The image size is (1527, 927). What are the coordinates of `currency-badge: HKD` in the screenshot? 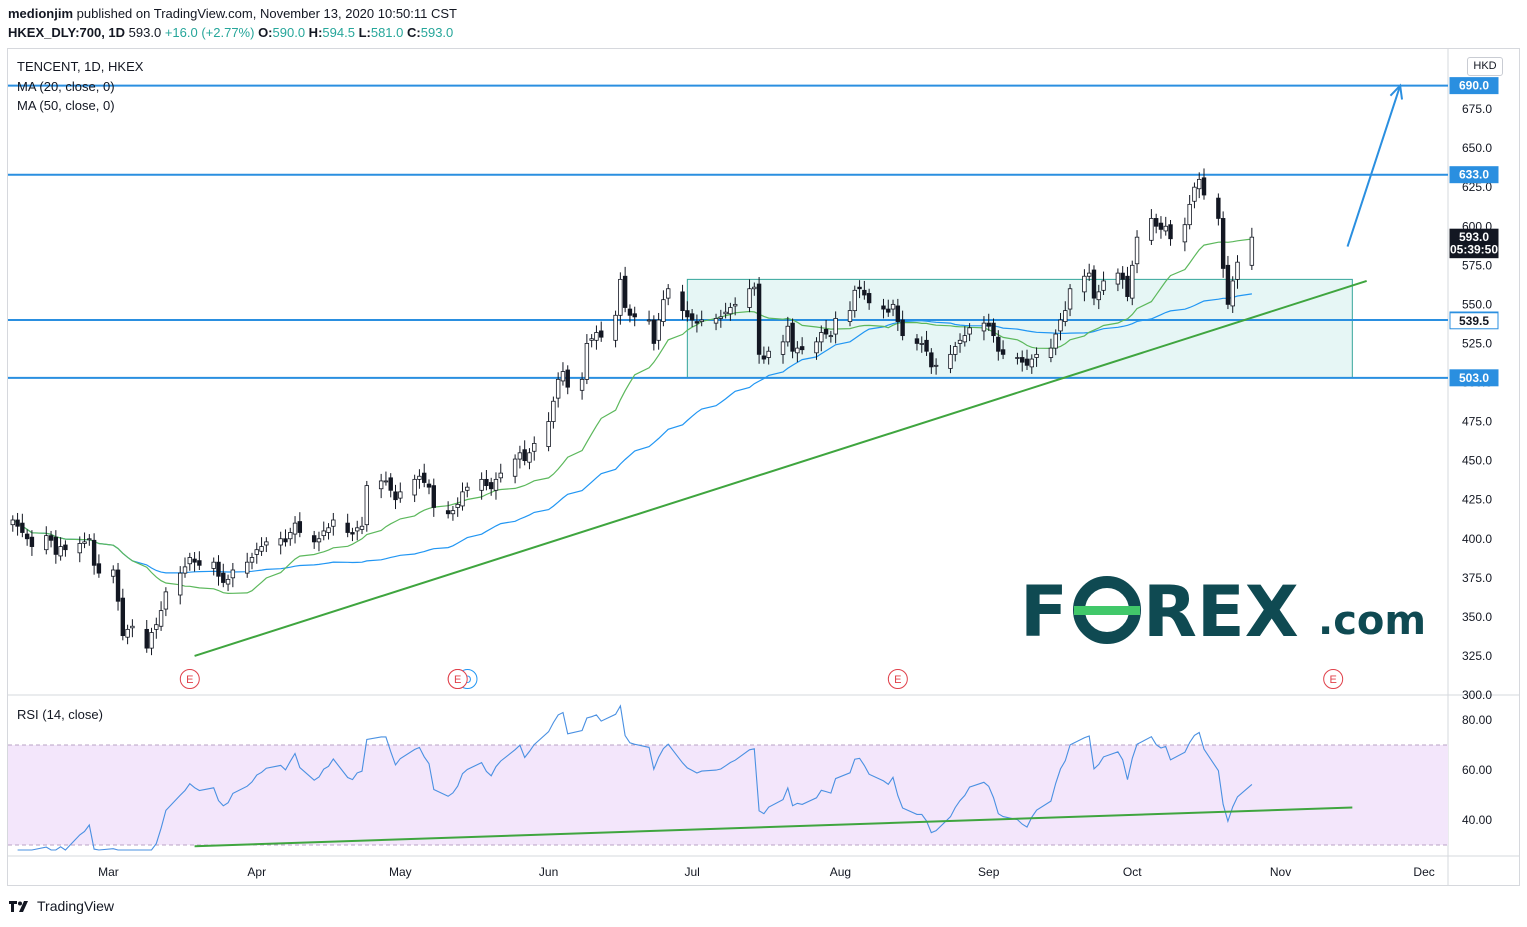 It's located at (1485, 66).